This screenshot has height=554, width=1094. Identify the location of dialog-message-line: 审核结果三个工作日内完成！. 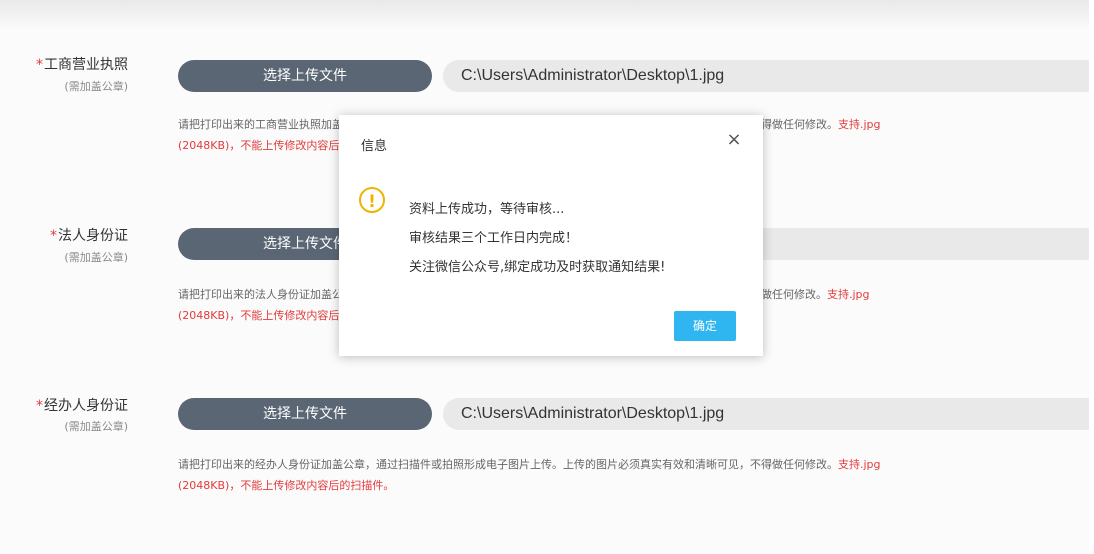
(494, 238).